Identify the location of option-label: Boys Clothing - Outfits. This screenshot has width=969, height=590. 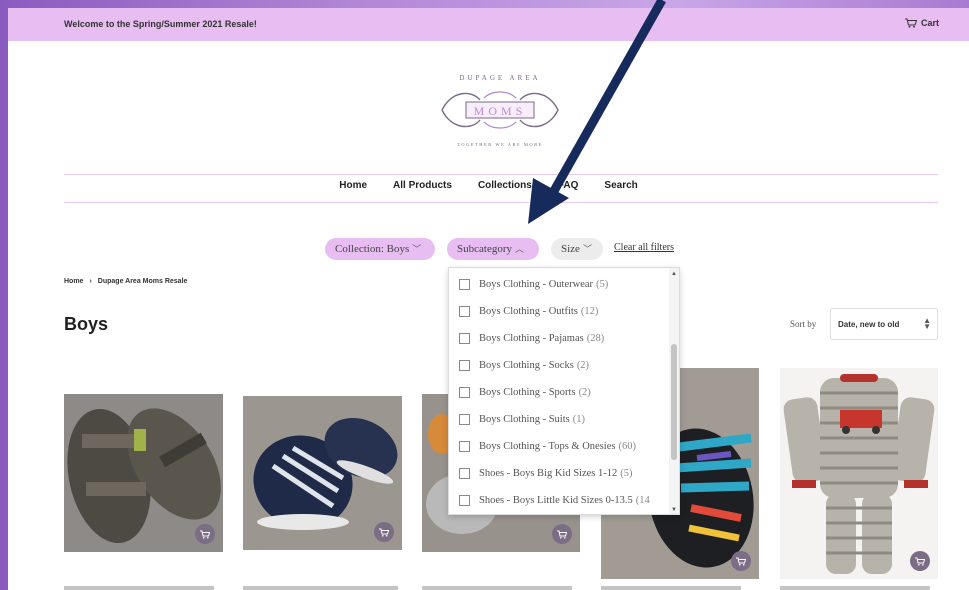
(528, 311).